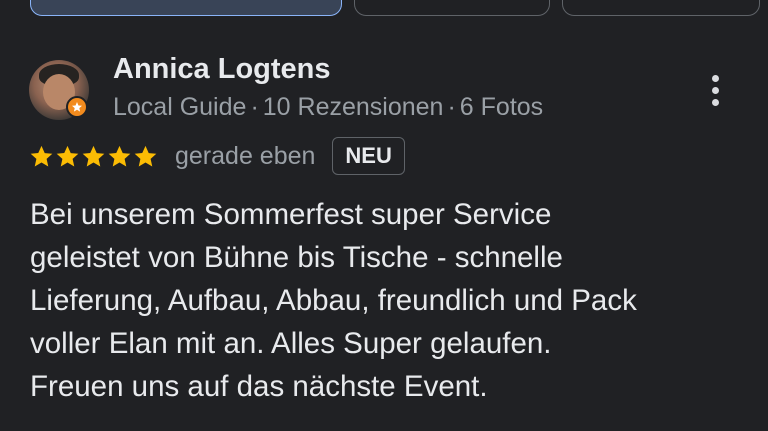 This screenshot has width=768, height=431. What do you see at coordinates (291, 214) in the screenshot?
I see `review-text-line: Bei unserem Sommerfest super Service` at bounding box center [291, 214].